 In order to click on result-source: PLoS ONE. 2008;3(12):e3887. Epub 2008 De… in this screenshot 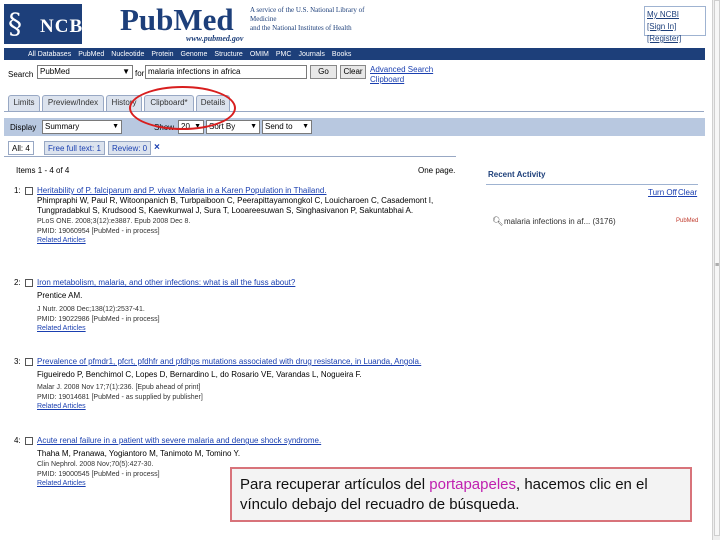, I will do `click(114, 221)`.